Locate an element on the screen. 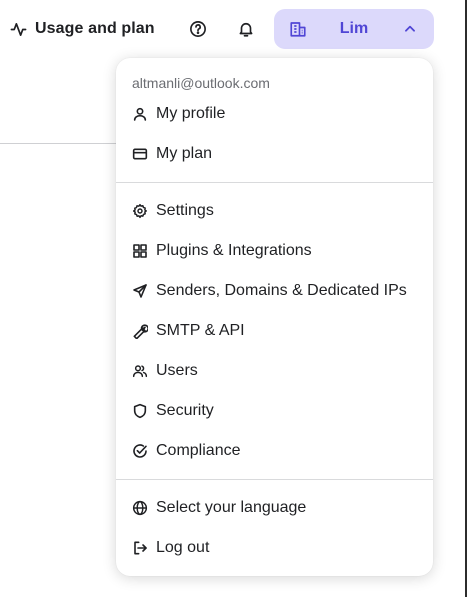  menu-item-label: My profile is located at coordinates (191, 113).